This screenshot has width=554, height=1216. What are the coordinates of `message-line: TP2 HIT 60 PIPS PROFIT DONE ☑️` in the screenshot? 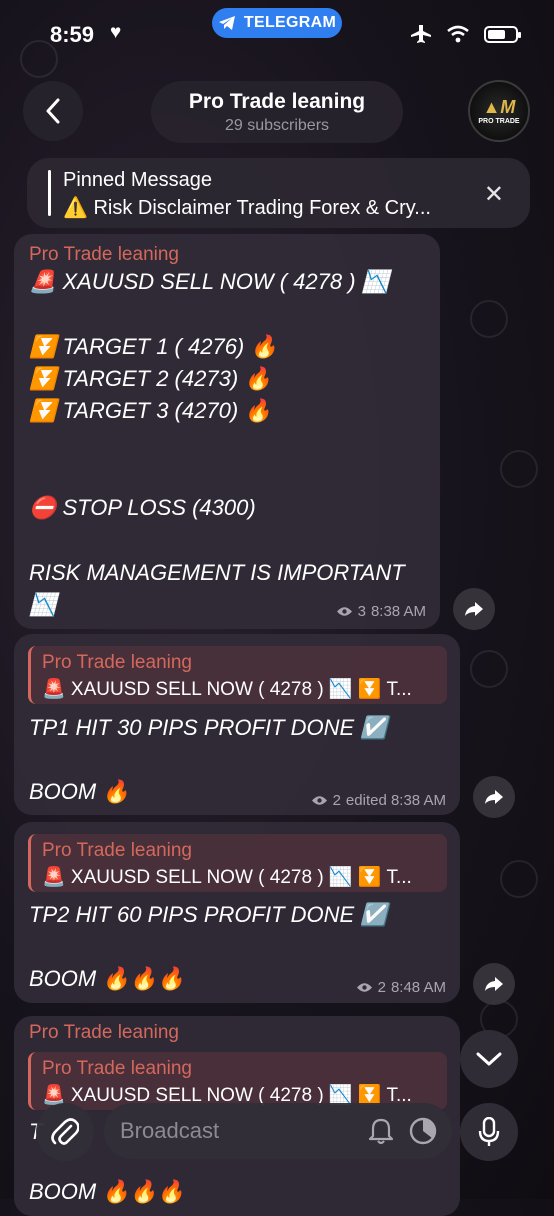 It's located at (208, 914).